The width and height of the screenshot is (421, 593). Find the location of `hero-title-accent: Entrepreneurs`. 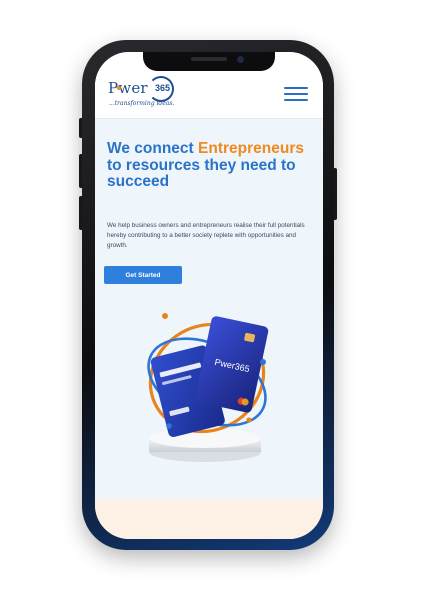

hero-title-accent: Entrepreneurs is located at coordinates (251, 148).